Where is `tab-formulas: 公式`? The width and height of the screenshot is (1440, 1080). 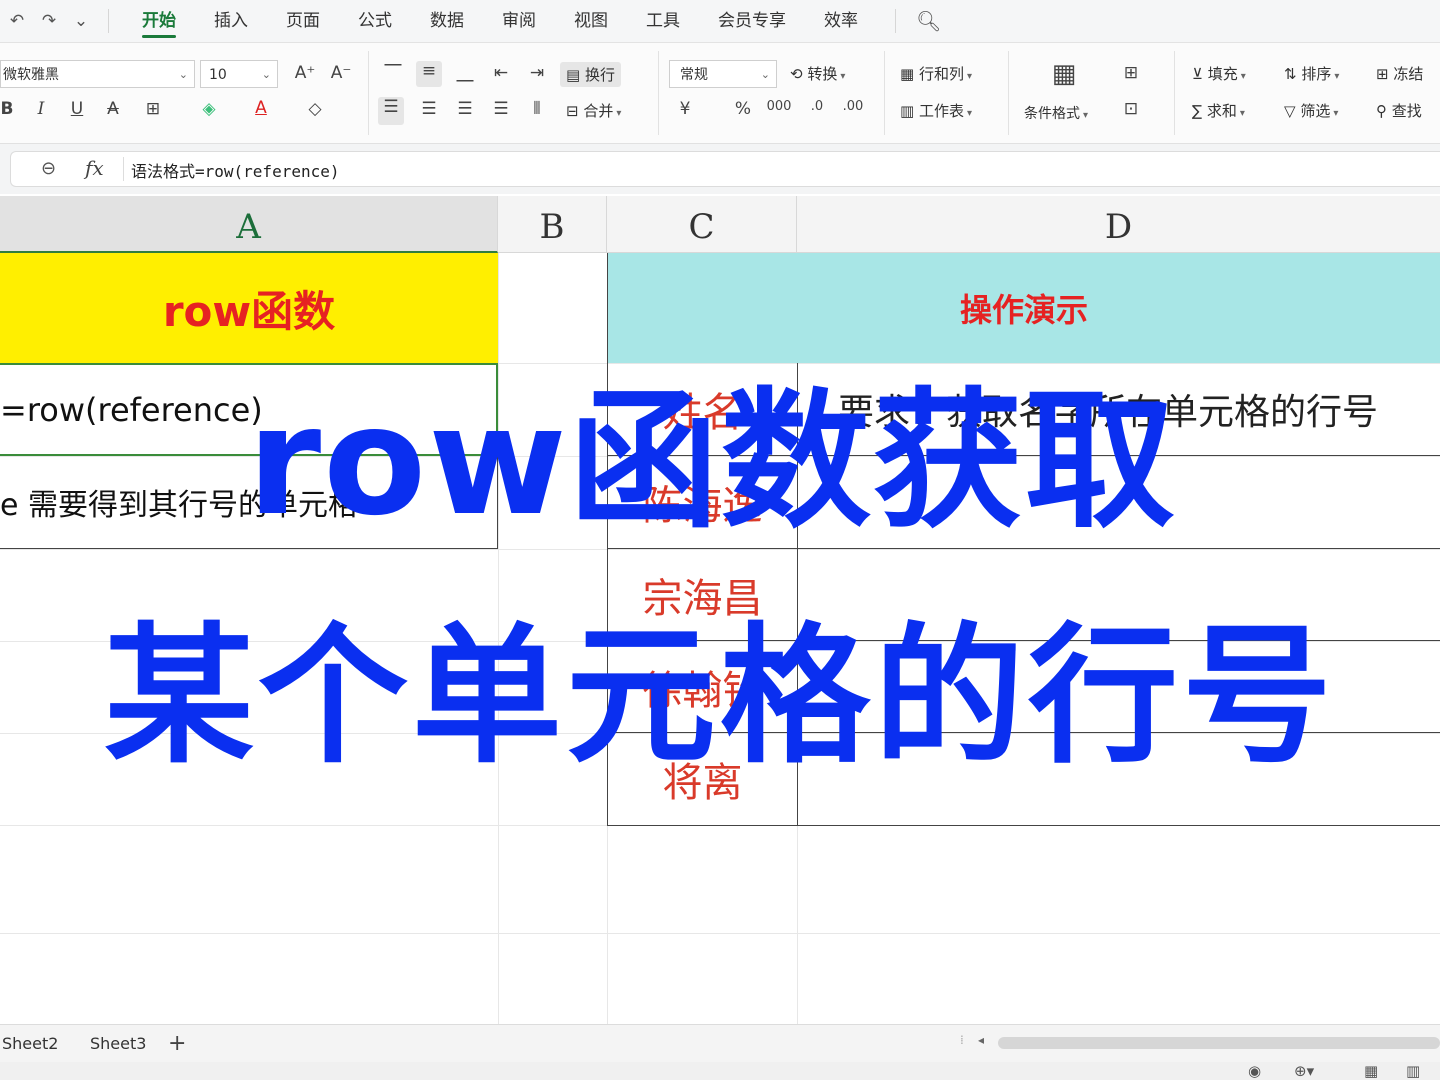
tab-formulas: 公式 is located at coordinates (375, 21).